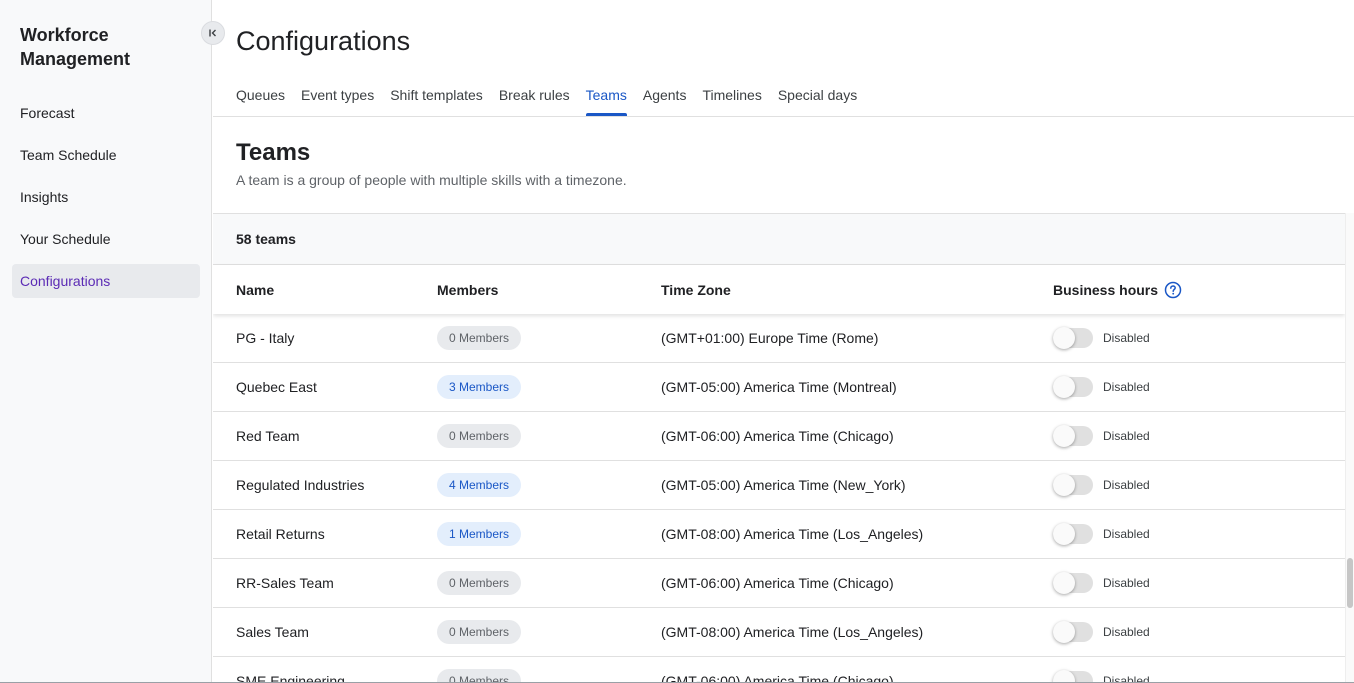  What do you see at coordinates (272, 632) in the screenshot?
I see `team-name: Sales Team` at bounding box center [272, 632].